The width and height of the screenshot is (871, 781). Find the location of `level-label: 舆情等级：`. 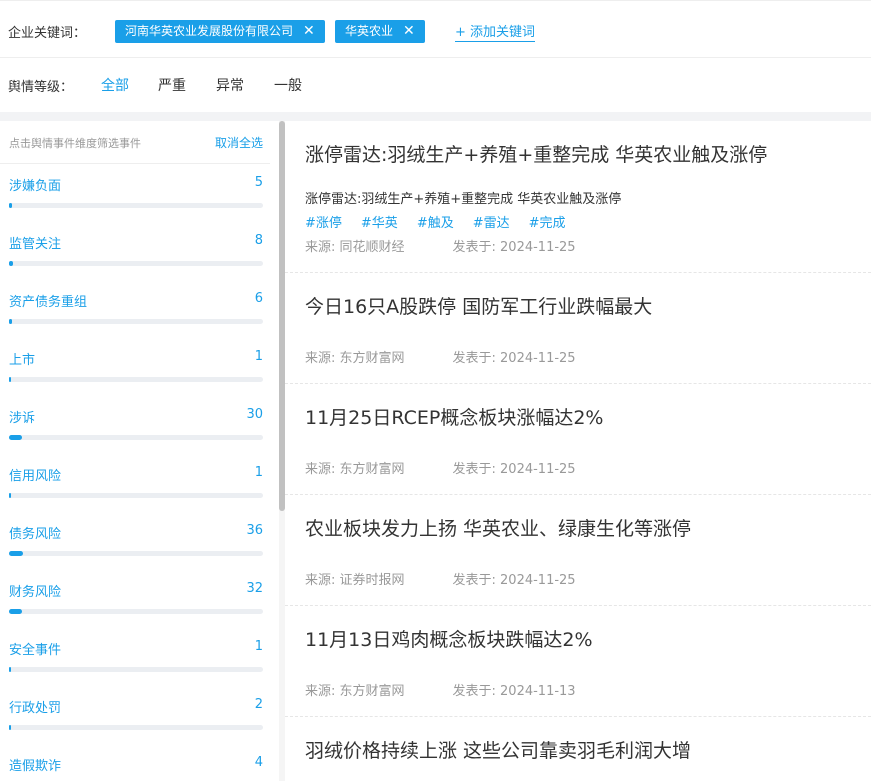

level-label: 舆情等级： is located at coordinates (41, 87).